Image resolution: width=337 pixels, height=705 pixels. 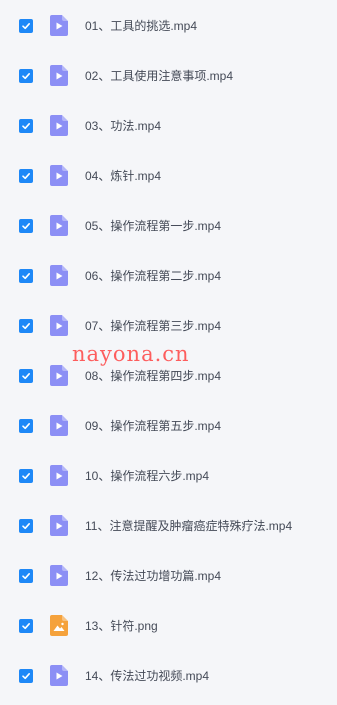 I want to click on file-row: 01、工具的挑选.mp4, so click(x=168, y=26).